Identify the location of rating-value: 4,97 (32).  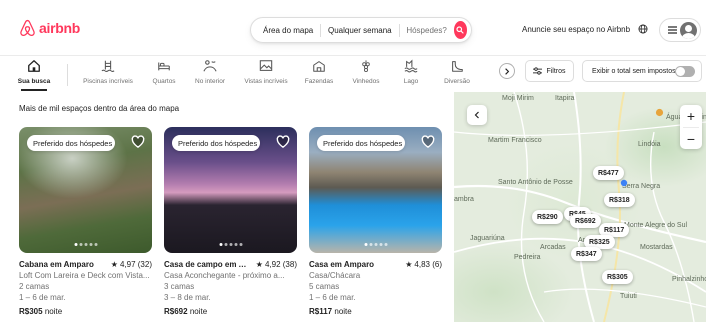
(135, 264).